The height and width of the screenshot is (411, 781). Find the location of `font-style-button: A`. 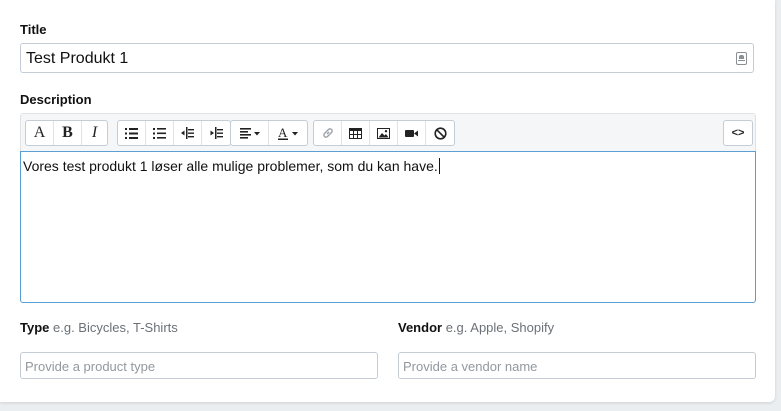

font-style-button: A is located at coordinates (40, 133).